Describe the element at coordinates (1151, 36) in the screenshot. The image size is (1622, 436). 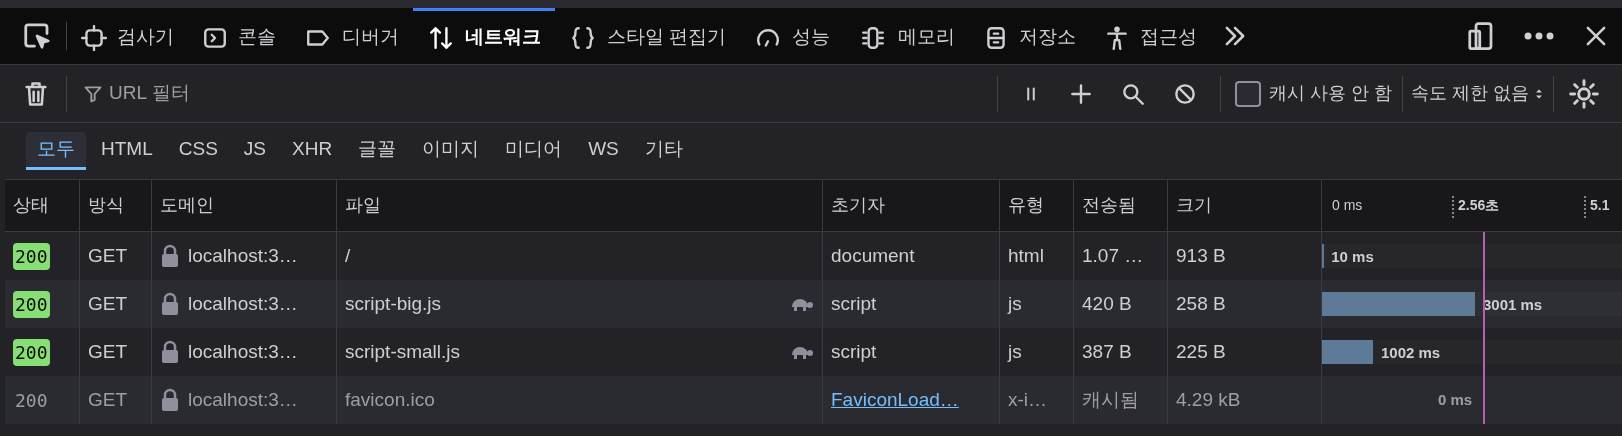
I see `devtools-tab: 접근성` at that location.